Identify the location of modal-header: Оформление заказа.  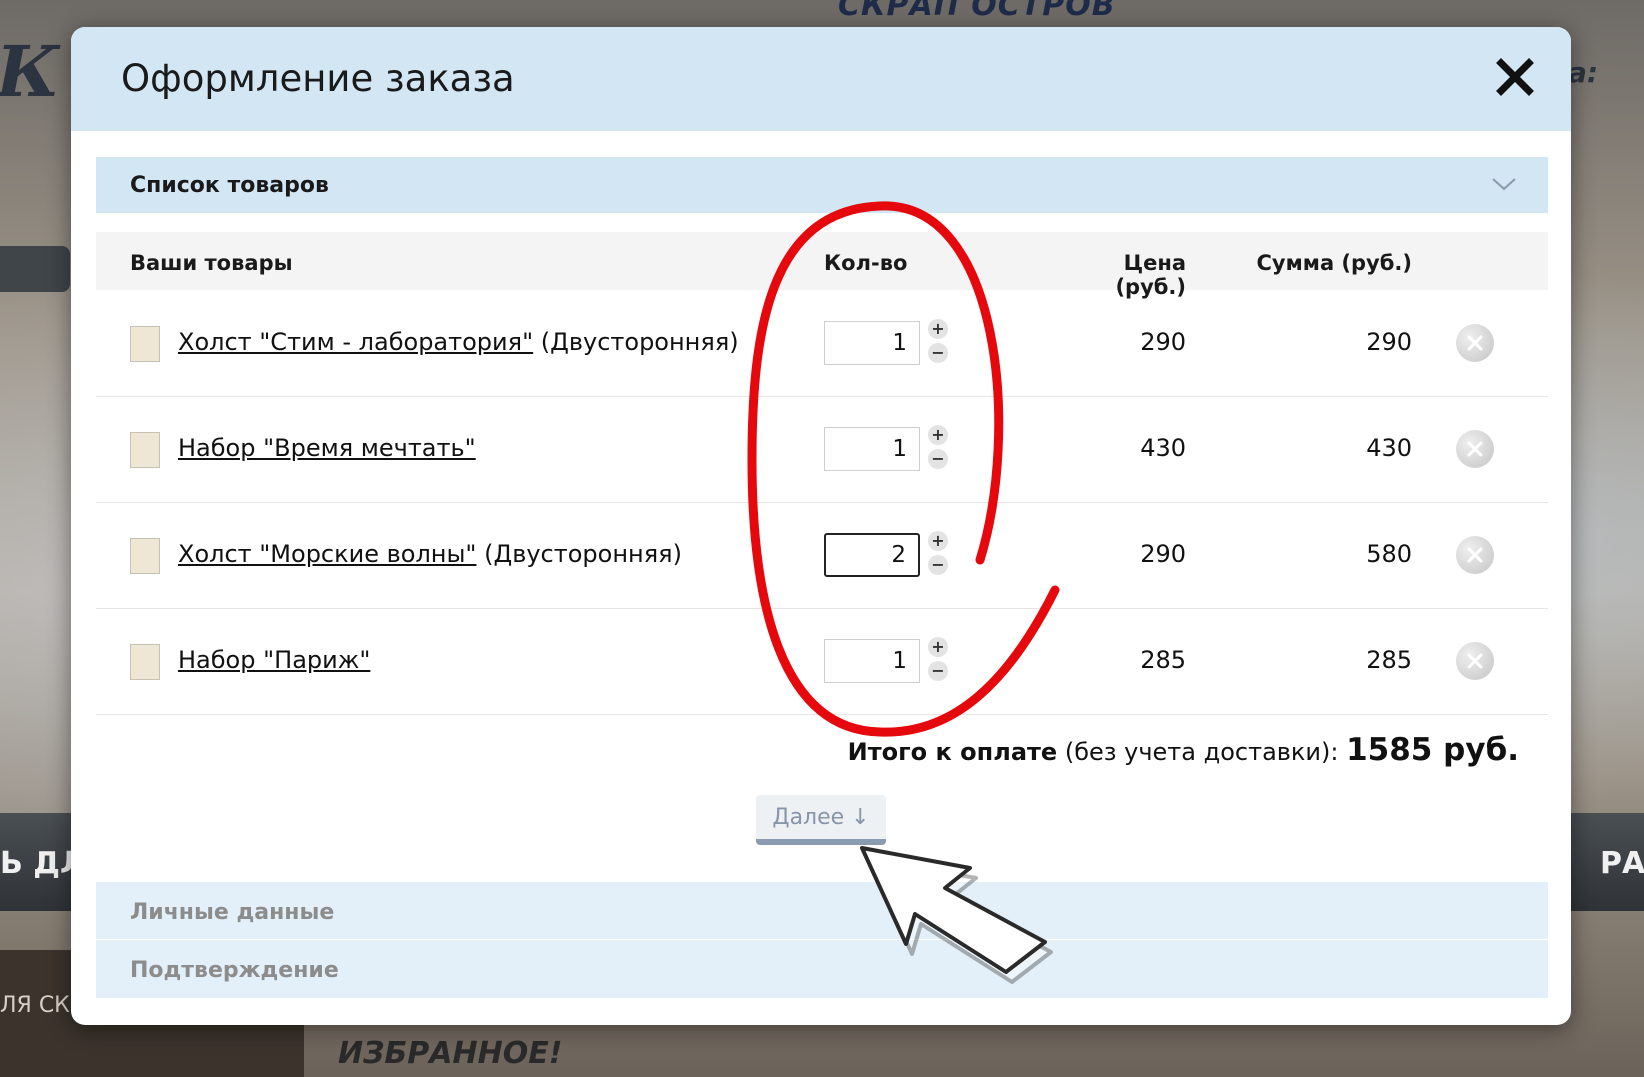
(821, 79).